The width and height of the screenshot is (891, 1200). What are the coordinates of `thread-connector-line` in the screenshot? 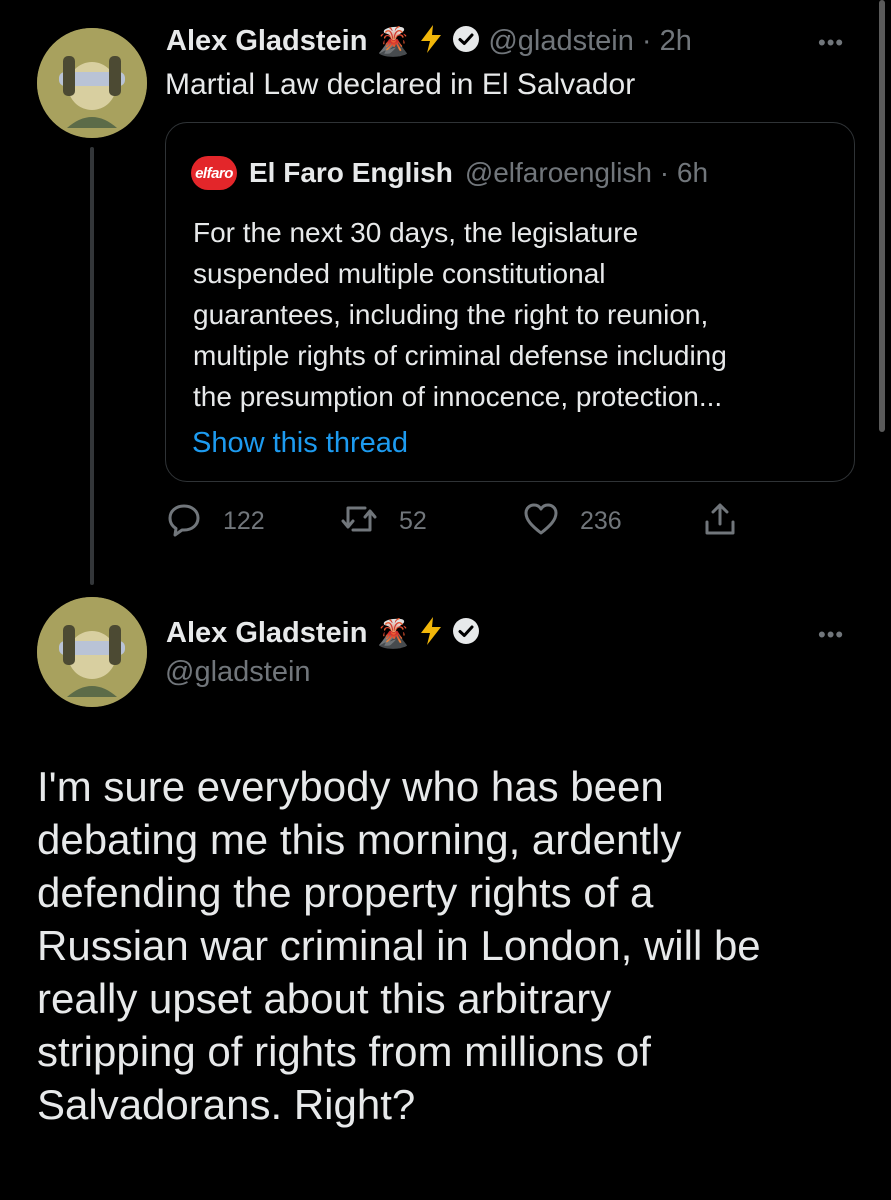 It's located at (92, 366).